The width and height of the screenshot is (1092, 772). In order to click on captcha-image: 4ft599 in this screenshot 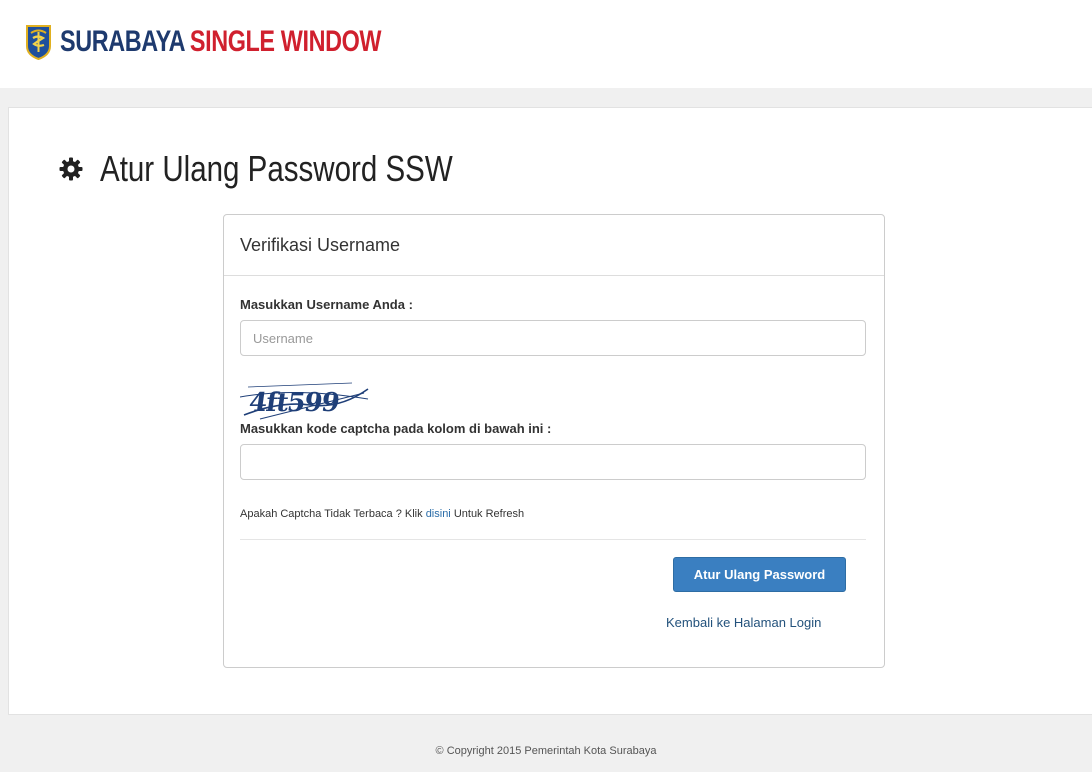, I will do `click(305, 398)`.